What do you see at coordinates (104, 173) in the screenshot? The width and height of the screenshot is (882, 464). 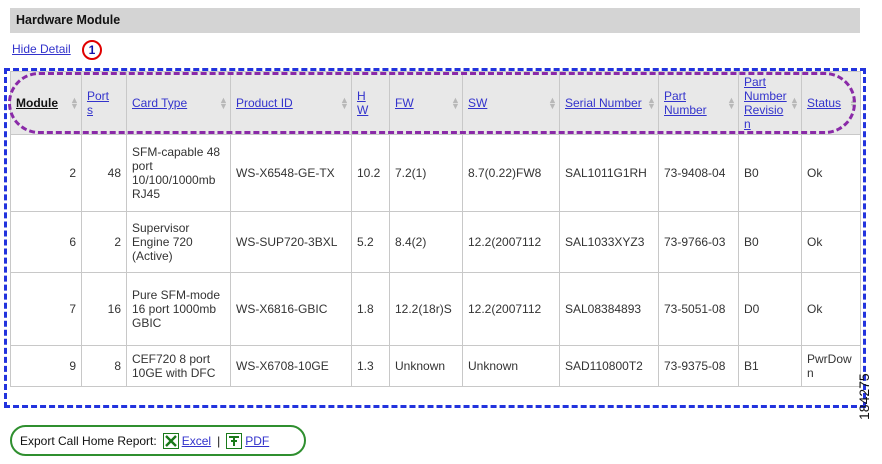 I see `cell-ports: 48` at bounding box center [104, 173].